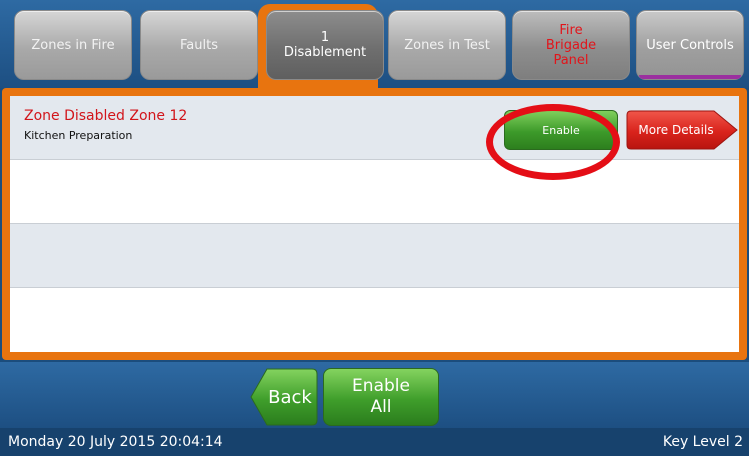  I want to click on enable-all-label-line1: Enable, so click(381, 386).